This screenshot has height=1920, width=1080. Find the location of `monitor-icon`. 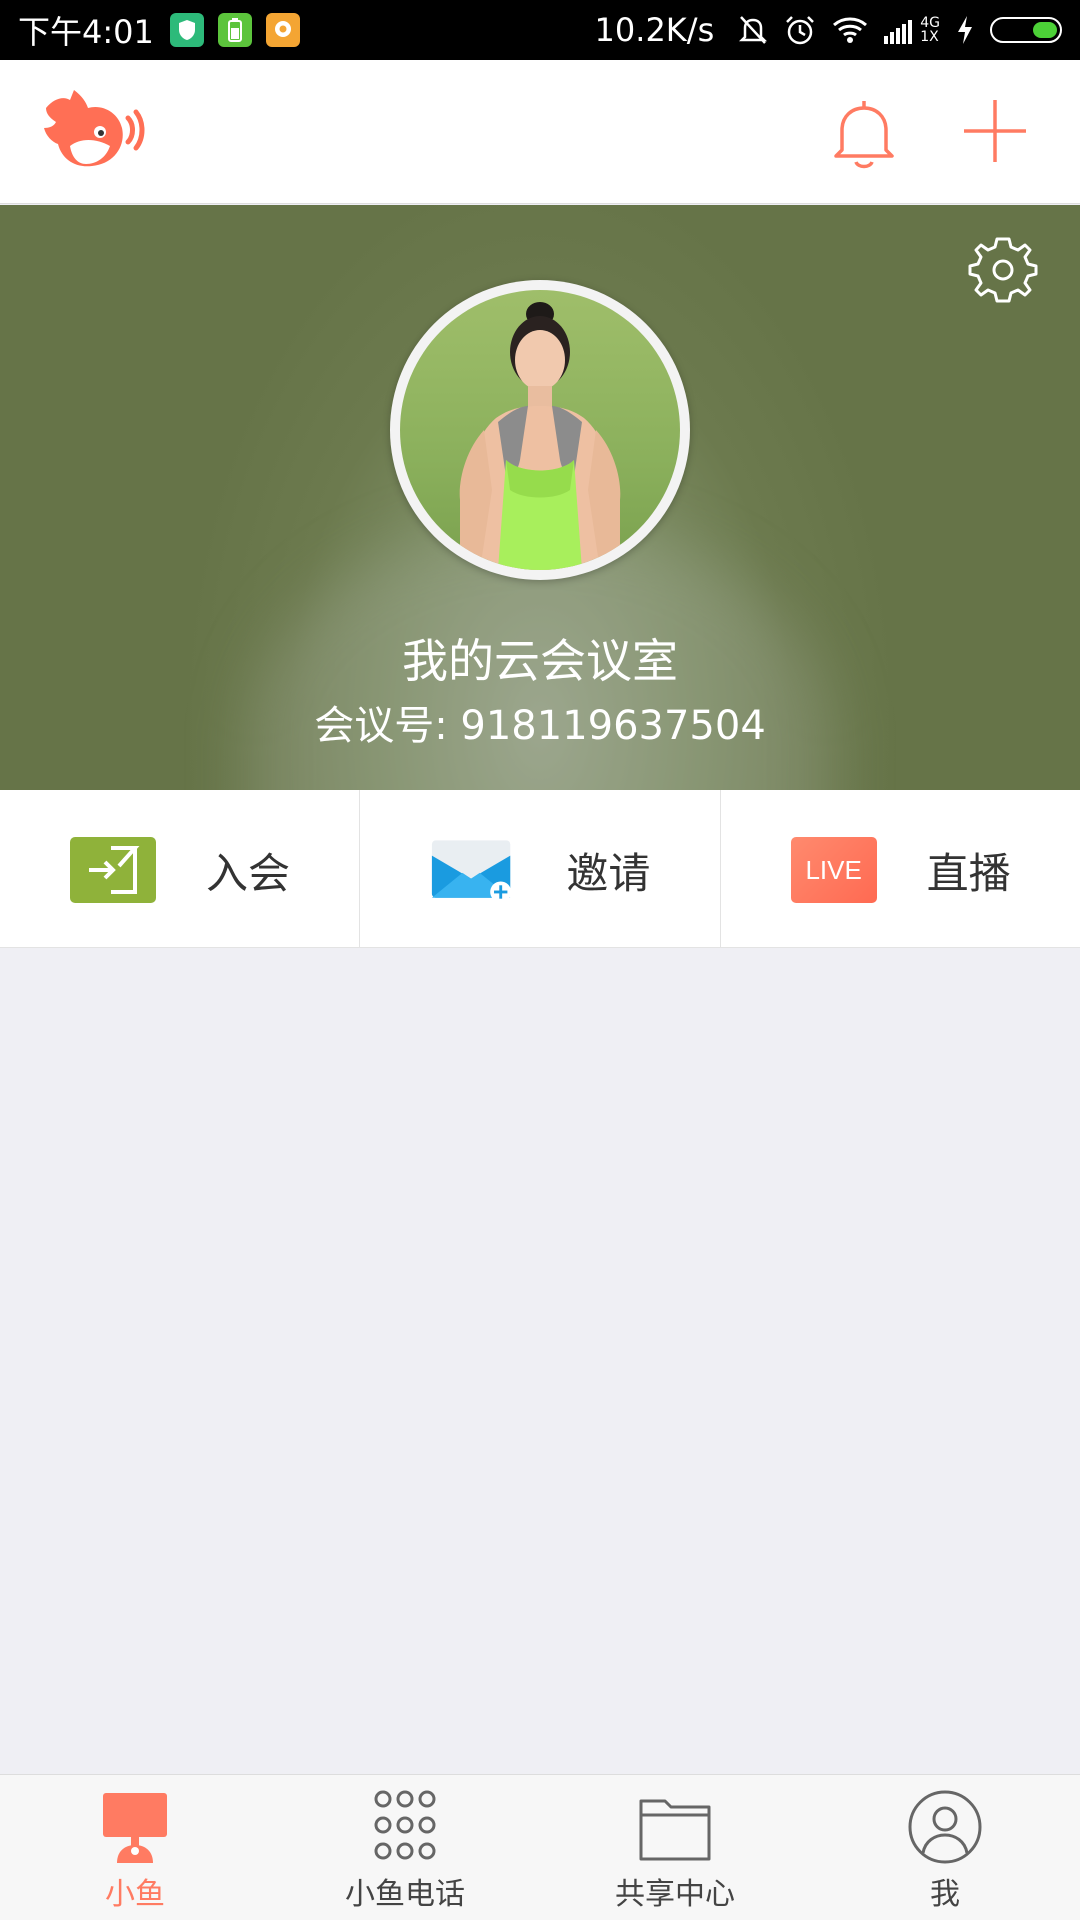

monitor-icon is located at coordinates (135, 1828).